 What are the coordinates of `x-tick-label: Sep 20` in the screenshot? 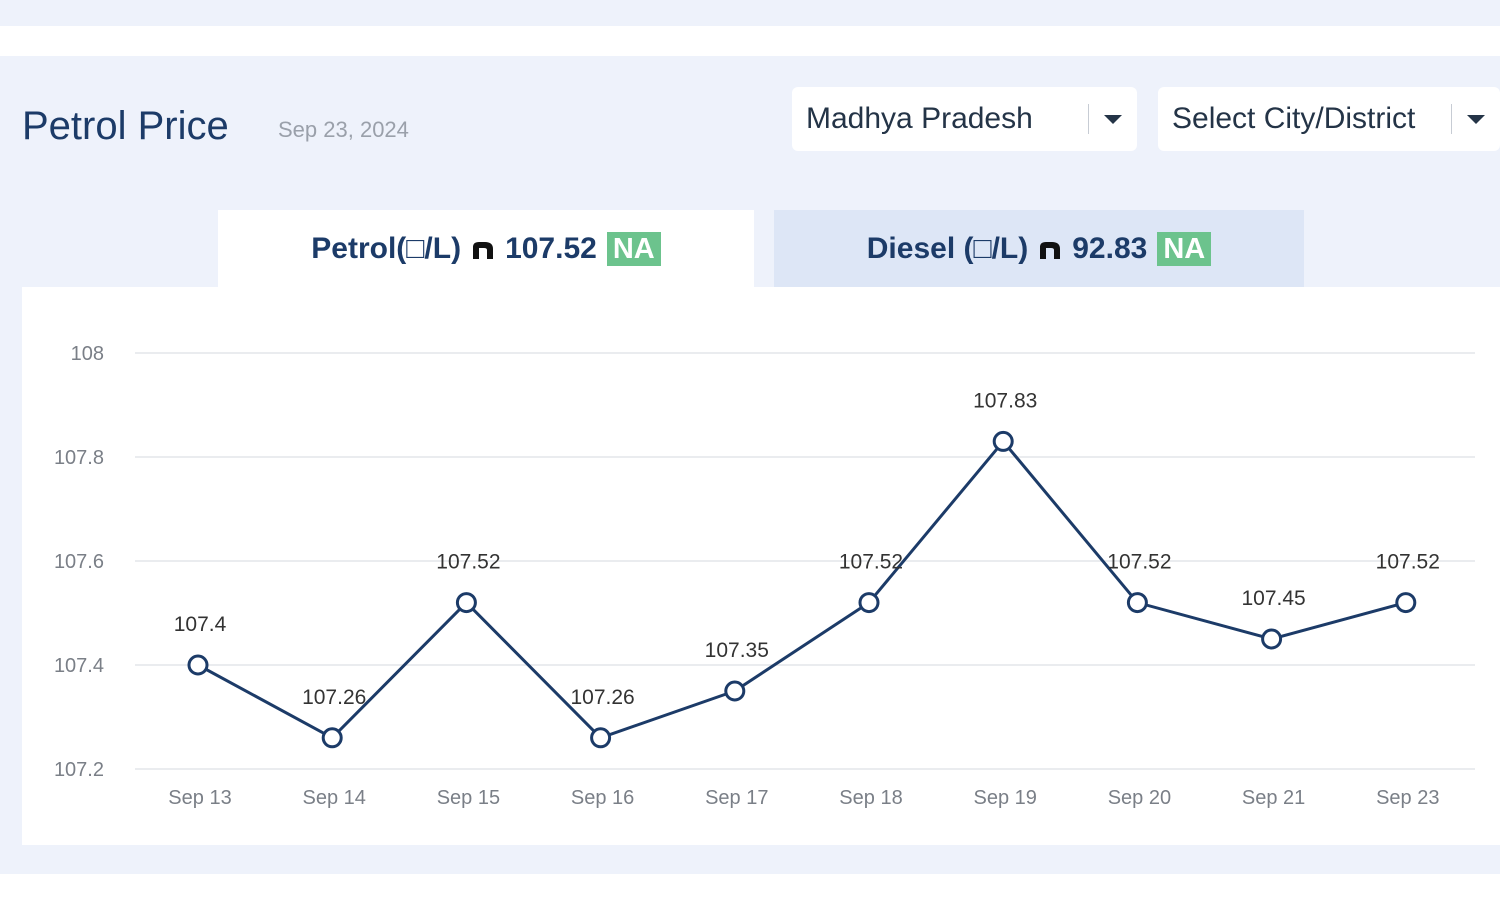 It's located at (1139, 798).